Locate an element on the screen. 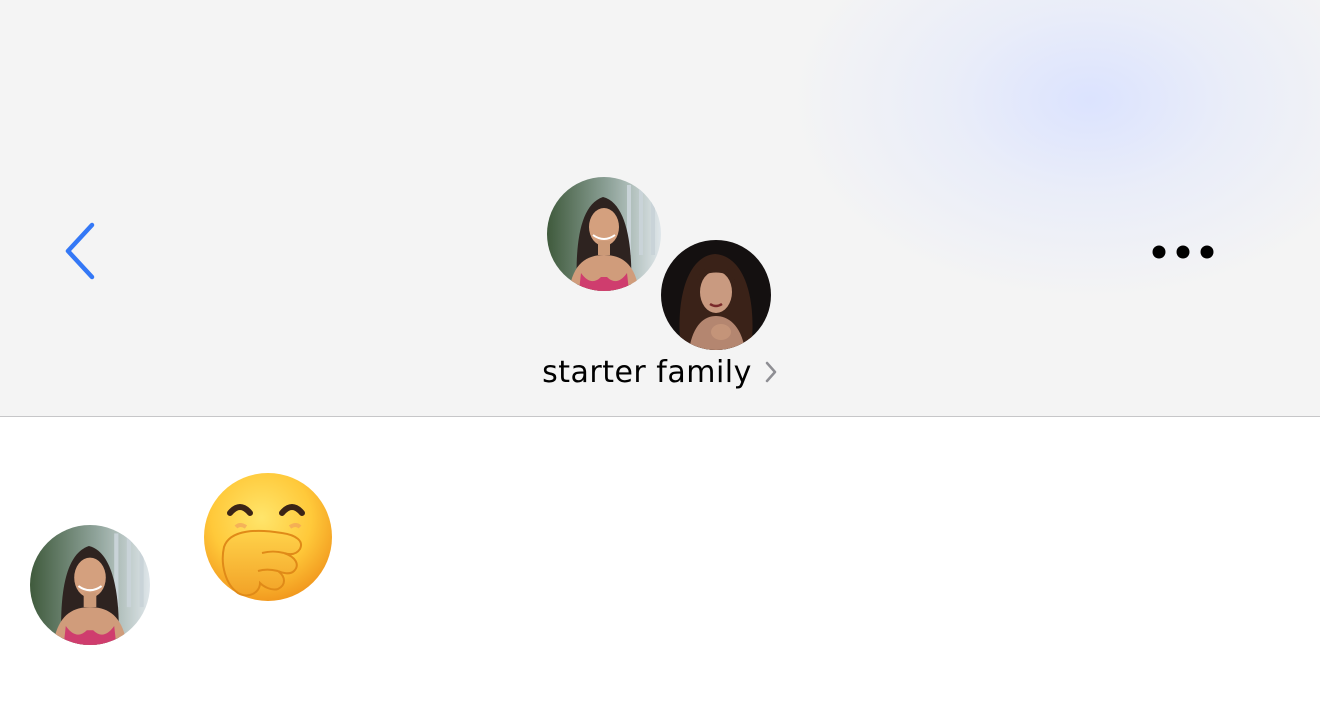 The image size is (1320, 726). ellipsis-icon is located at coordinates (1183, 252).